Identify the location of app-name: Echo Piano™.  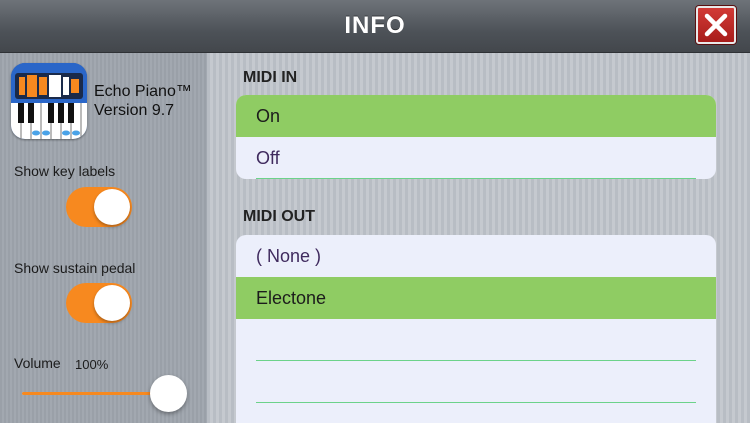
(143, 91).